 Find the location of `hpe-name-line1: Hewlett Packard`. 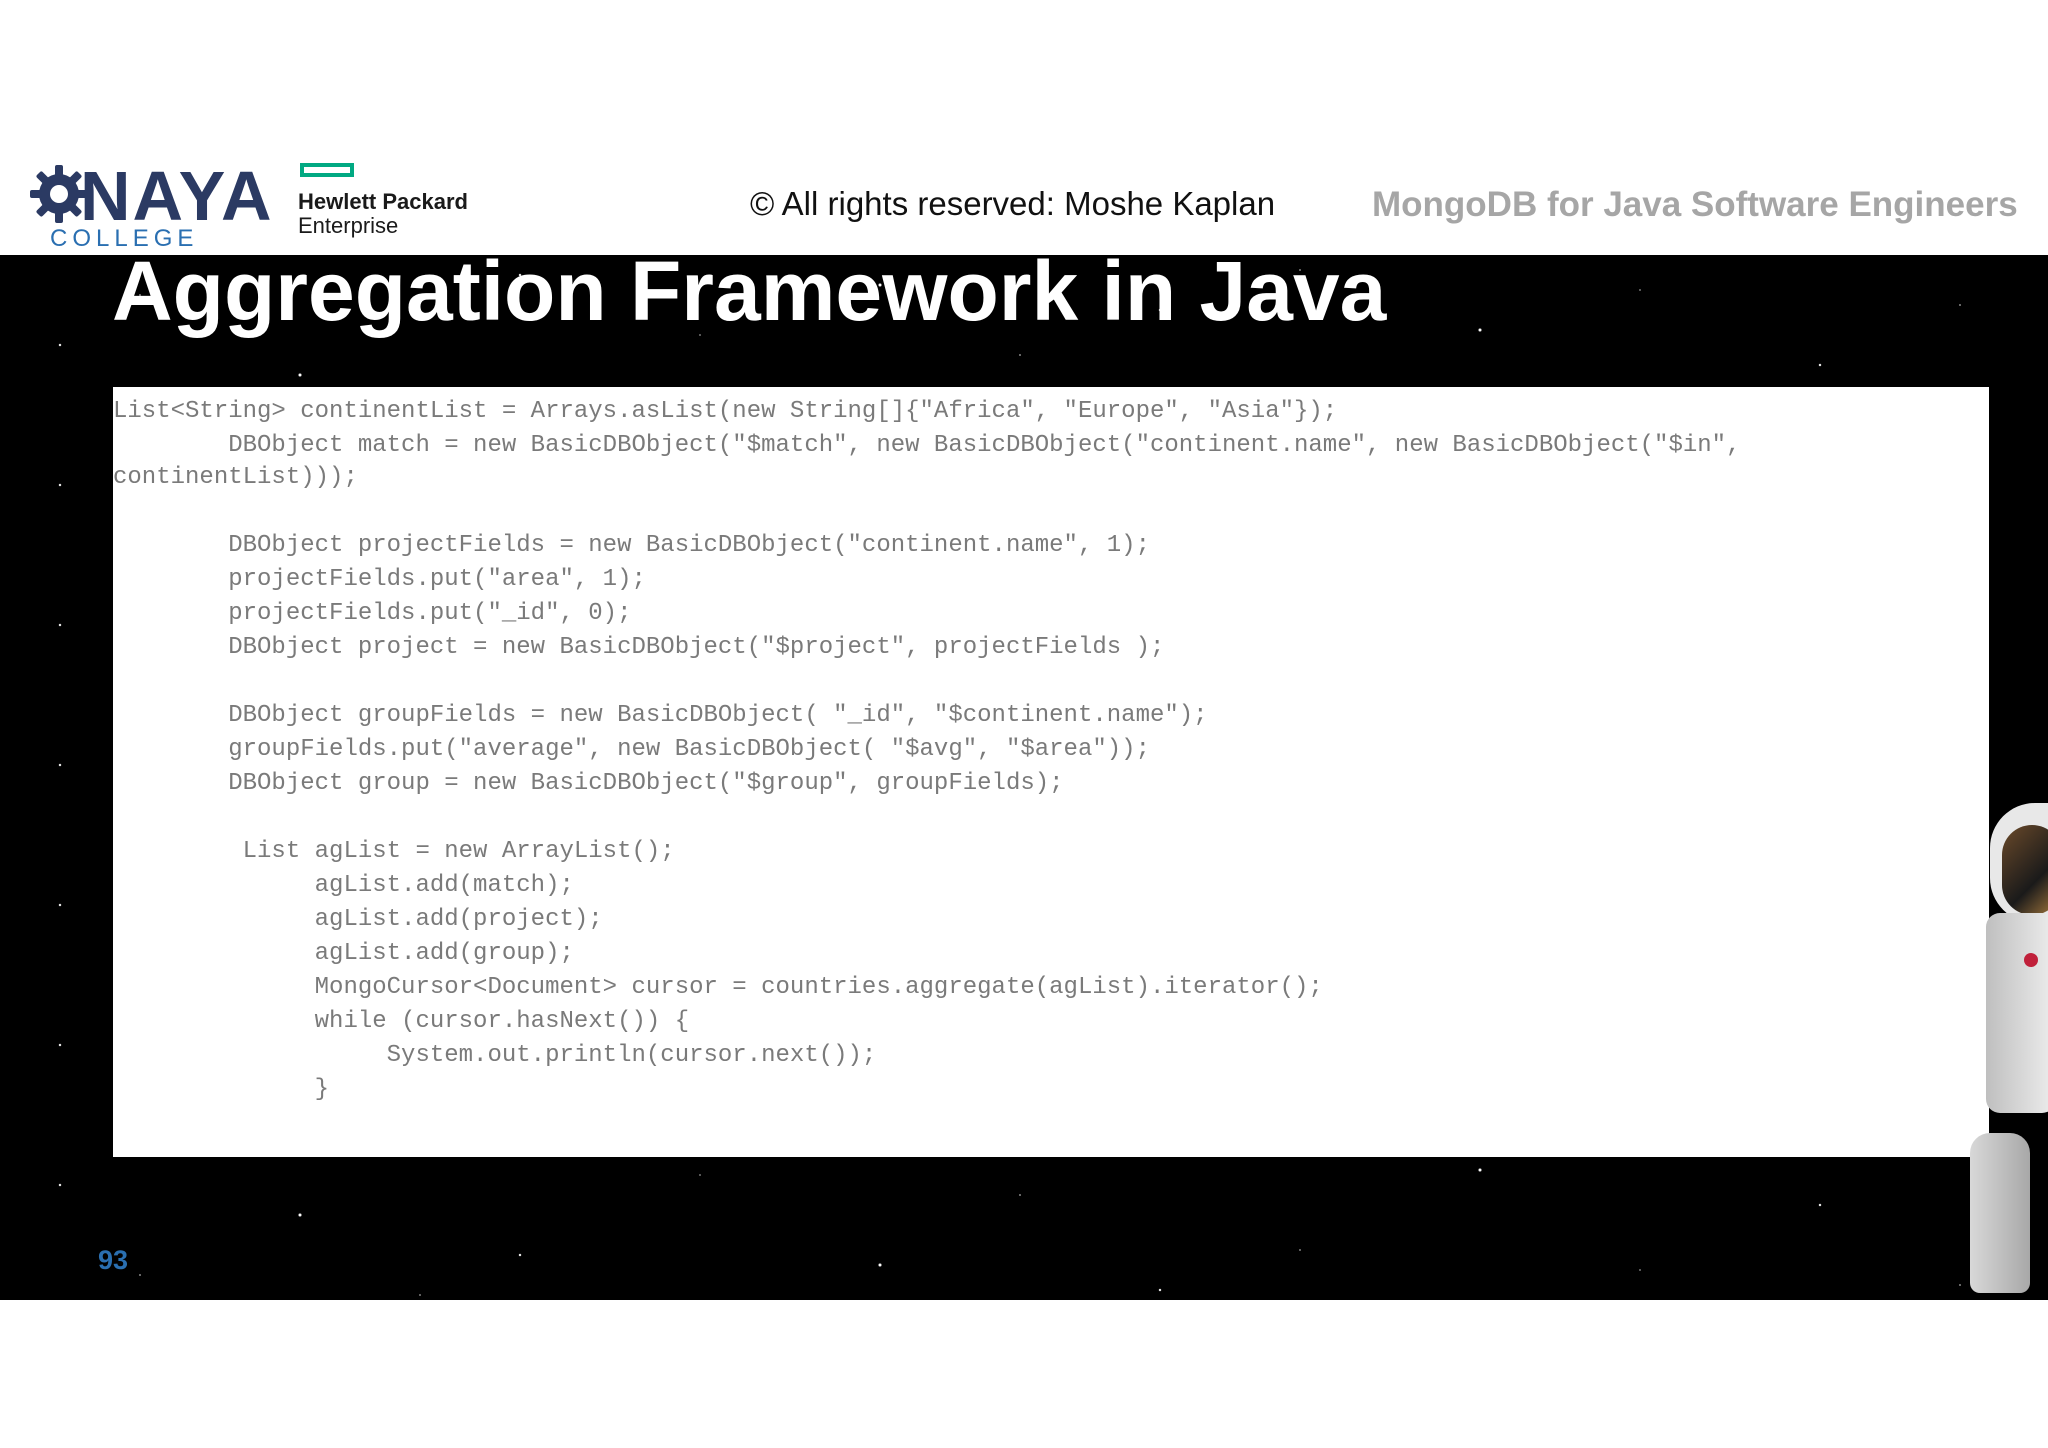

hpe-name-line1: Hewlett Packard is located at coordinates (383, 201).